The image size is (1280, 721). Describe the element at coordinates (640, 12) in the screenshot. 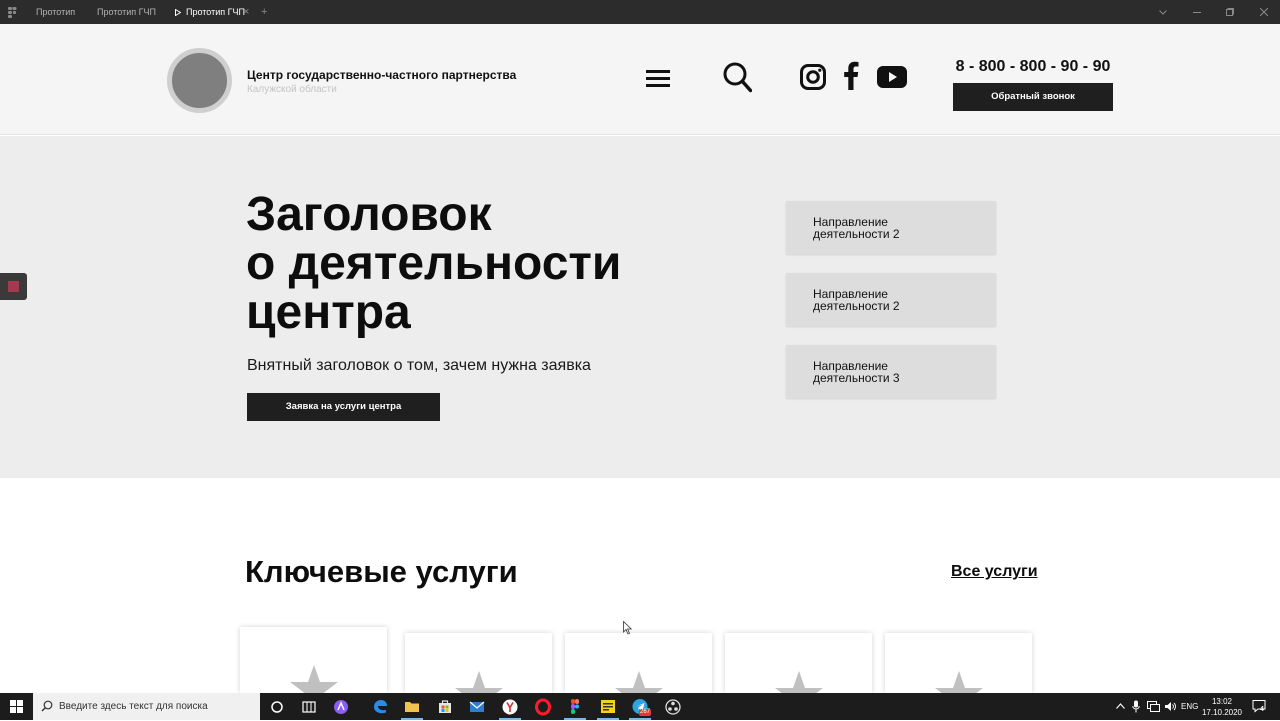

I see `figma-titlebar: Прототип Прототип ГЧП Прототип ГЧП × +` at that location.